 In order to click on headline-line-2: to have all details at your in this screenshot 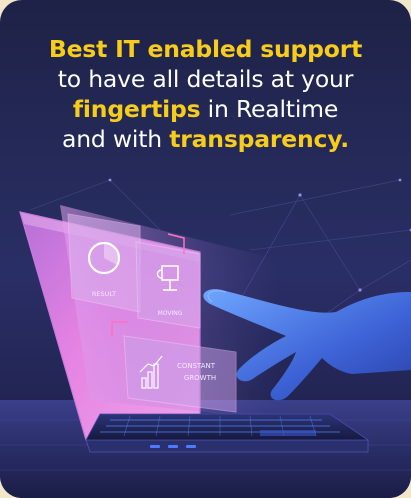, I will do `click(205, 79)`.